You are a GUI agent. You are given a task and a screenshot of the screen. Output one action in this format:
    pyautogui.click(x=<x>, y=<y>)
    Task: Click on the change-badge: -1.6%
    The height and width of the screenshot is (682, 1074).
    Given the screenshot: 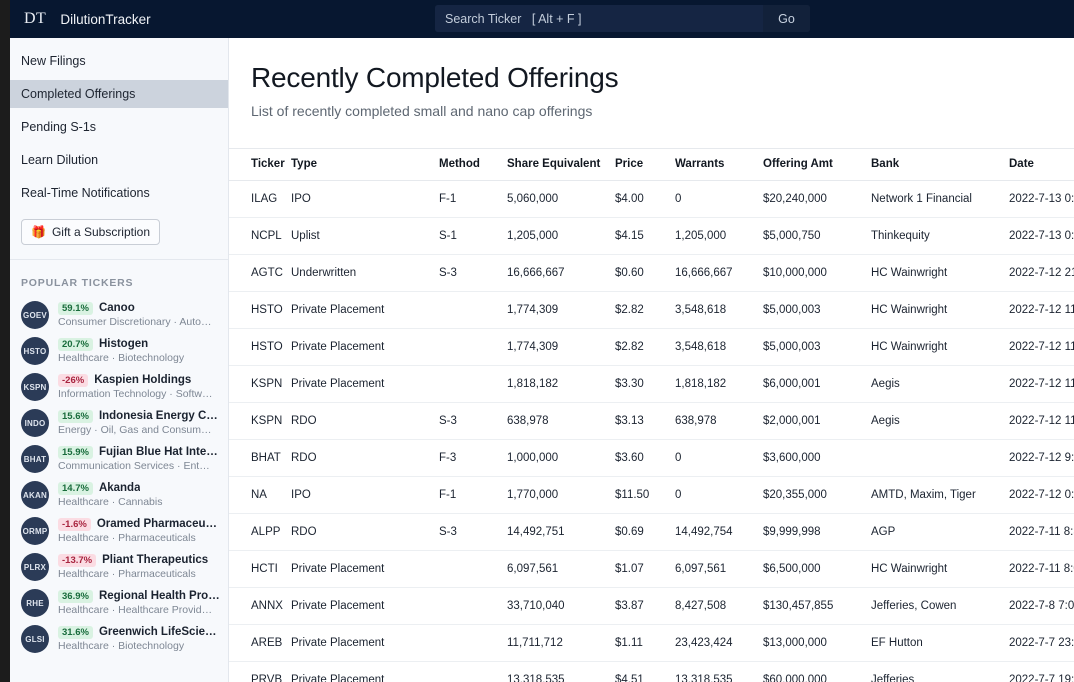 What is the action you would take?
    pyautogui.click(x=74, y=524)
    